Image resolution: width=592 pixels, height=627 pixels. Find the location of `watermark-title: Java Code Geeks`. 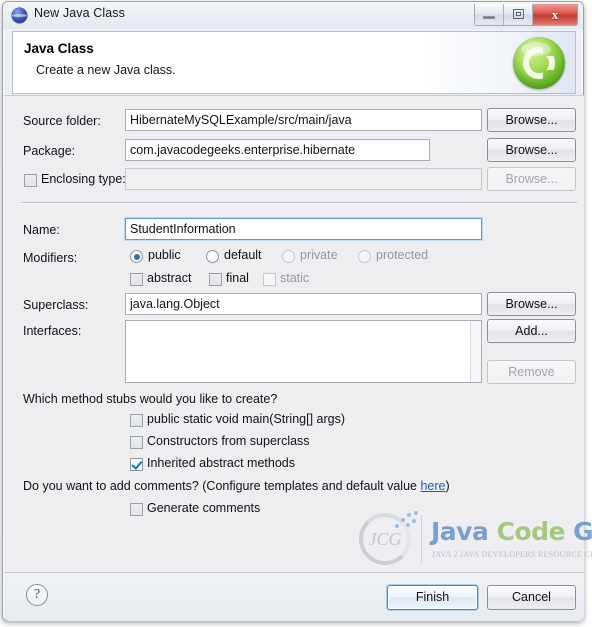

watermark-title: Java Code Geeks is located at coordinates (511, 531).